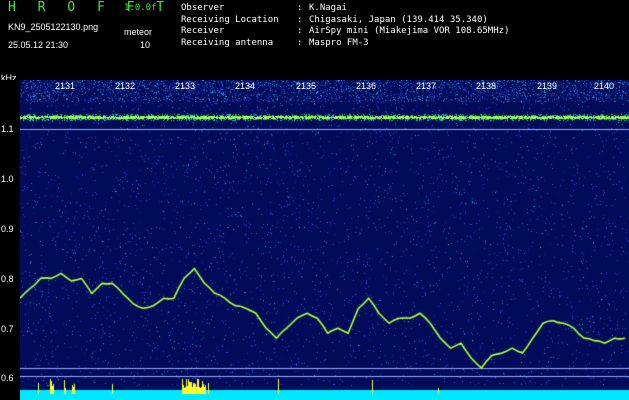  What do you see at coordinates (398, 19) in the screenshot?
I see `info-value: Chigasaki, Japan (139.414 35.340)` at bounding box center [398, 19].